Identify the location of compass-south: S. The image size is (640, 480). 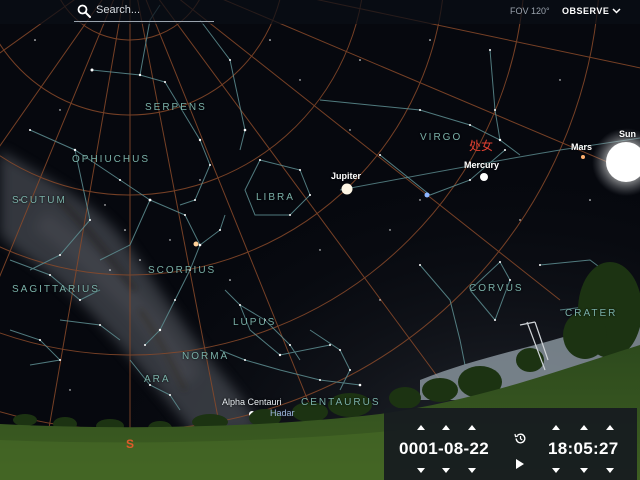
(130, 444).